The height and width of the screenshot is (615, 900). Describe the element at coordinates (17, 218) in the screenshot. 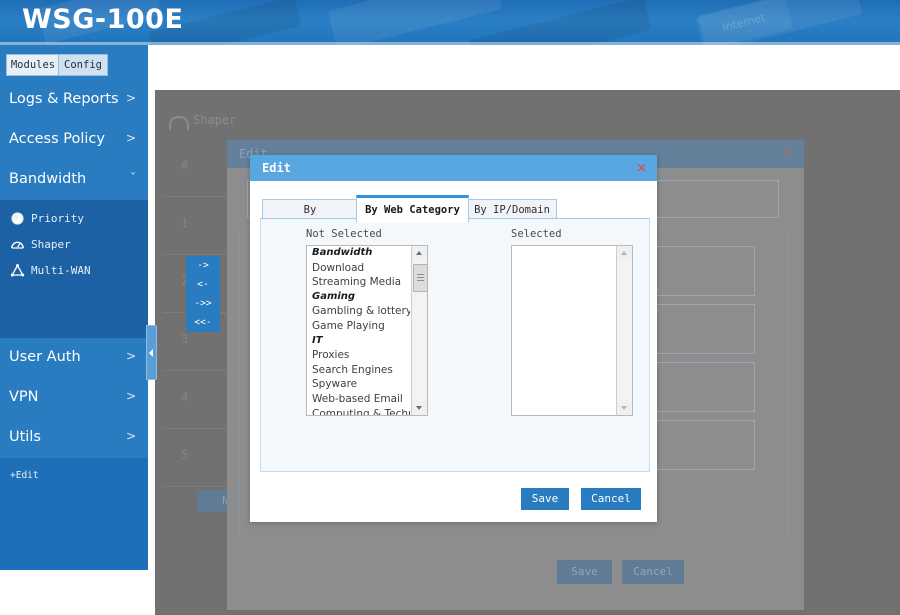

I see `circle-icon` at that location.